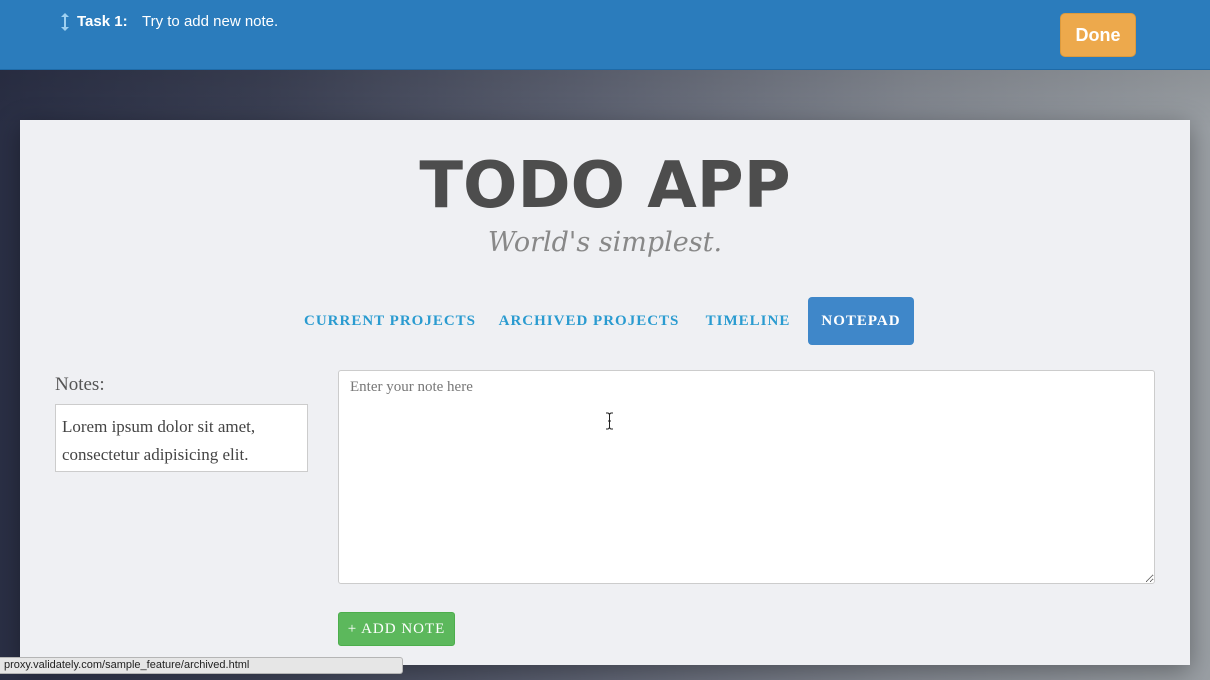  What do you see at coordinates (609, 421) in the screenshot?
I see `text-cursor-icon` at bounding box center [609, 421].